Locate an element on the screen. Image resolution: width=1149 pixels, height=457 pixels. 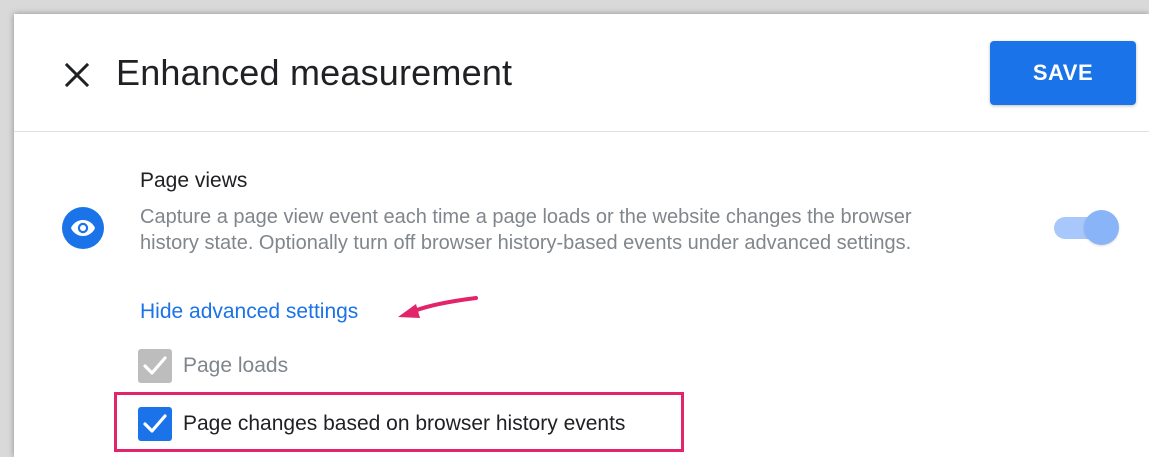
page-loads-checkbox is located at coordinates (155, 366).